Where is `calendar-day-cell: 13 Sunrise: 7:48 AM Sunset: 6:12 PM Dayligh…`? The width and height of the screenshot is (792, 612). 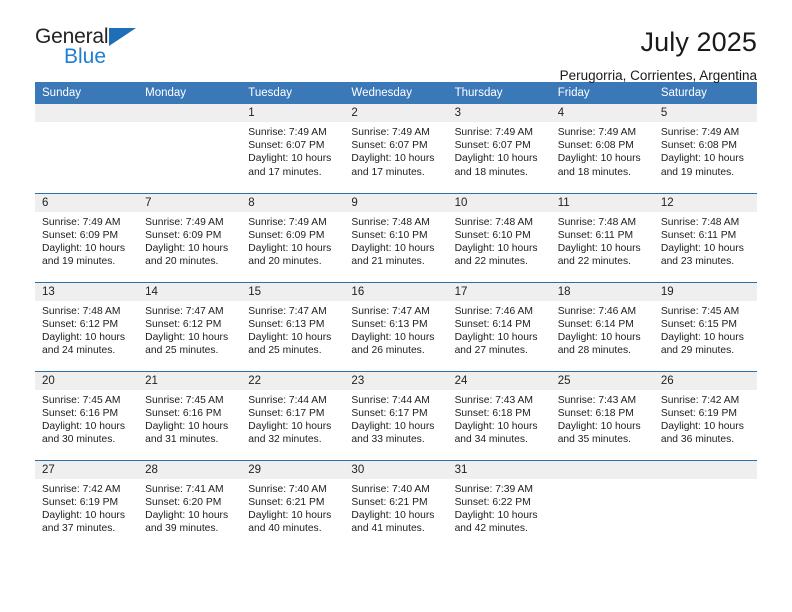 calendar-day-cell: 13 Sunrise: 7:48 AM Sunset: 6:12 PM Dayligh… is located at coordinates (87, 326).